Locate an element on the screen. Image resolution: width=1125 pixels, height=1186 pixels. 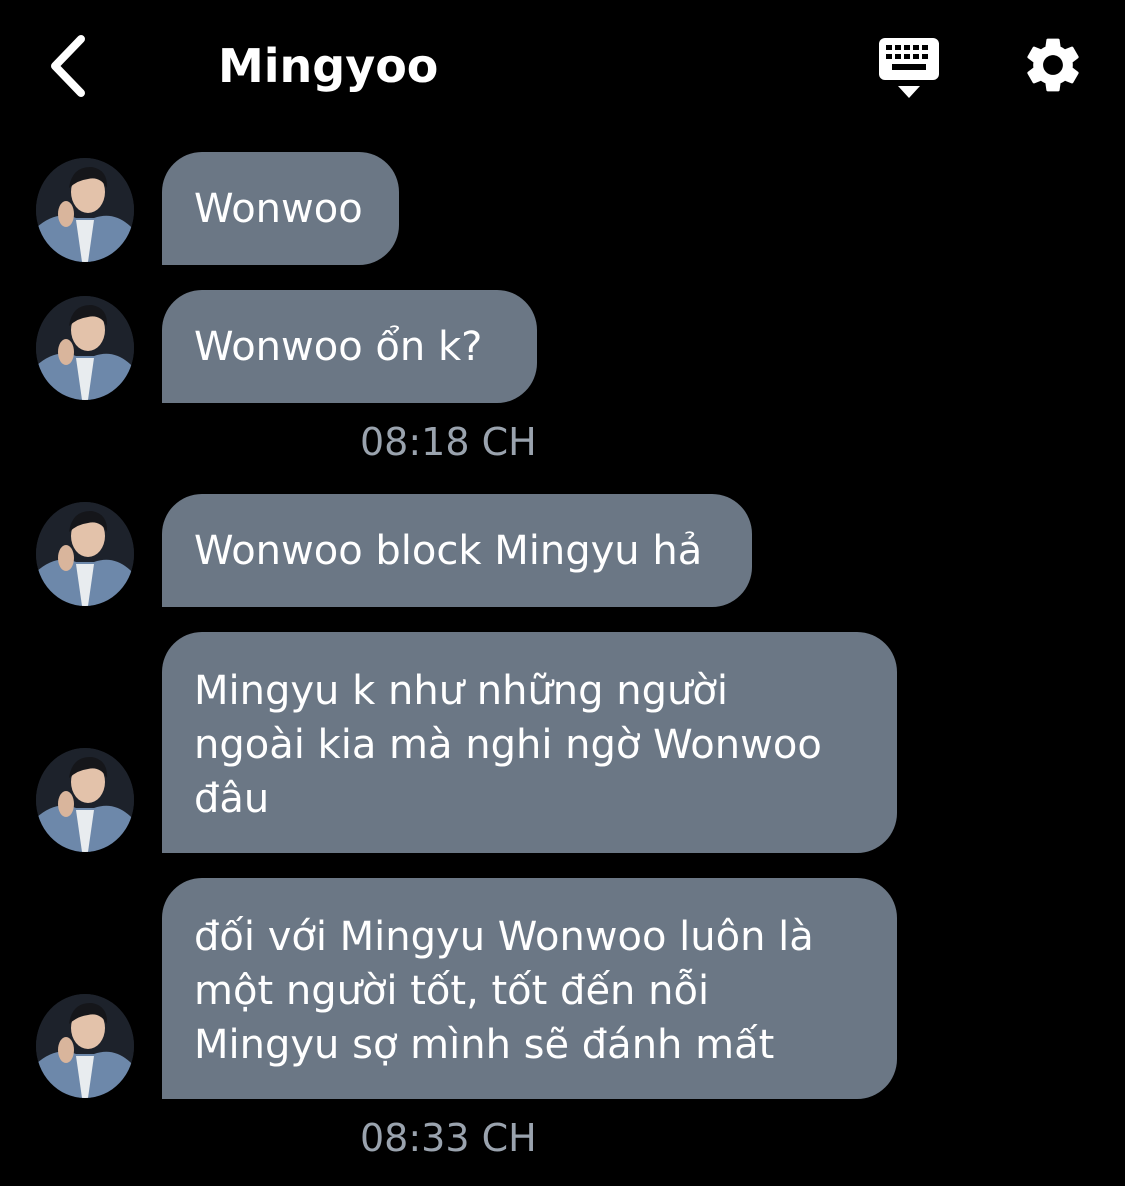
message-line: Mingyu sợ mình sẽ đánh mất is located at coordinates (484, 1045).